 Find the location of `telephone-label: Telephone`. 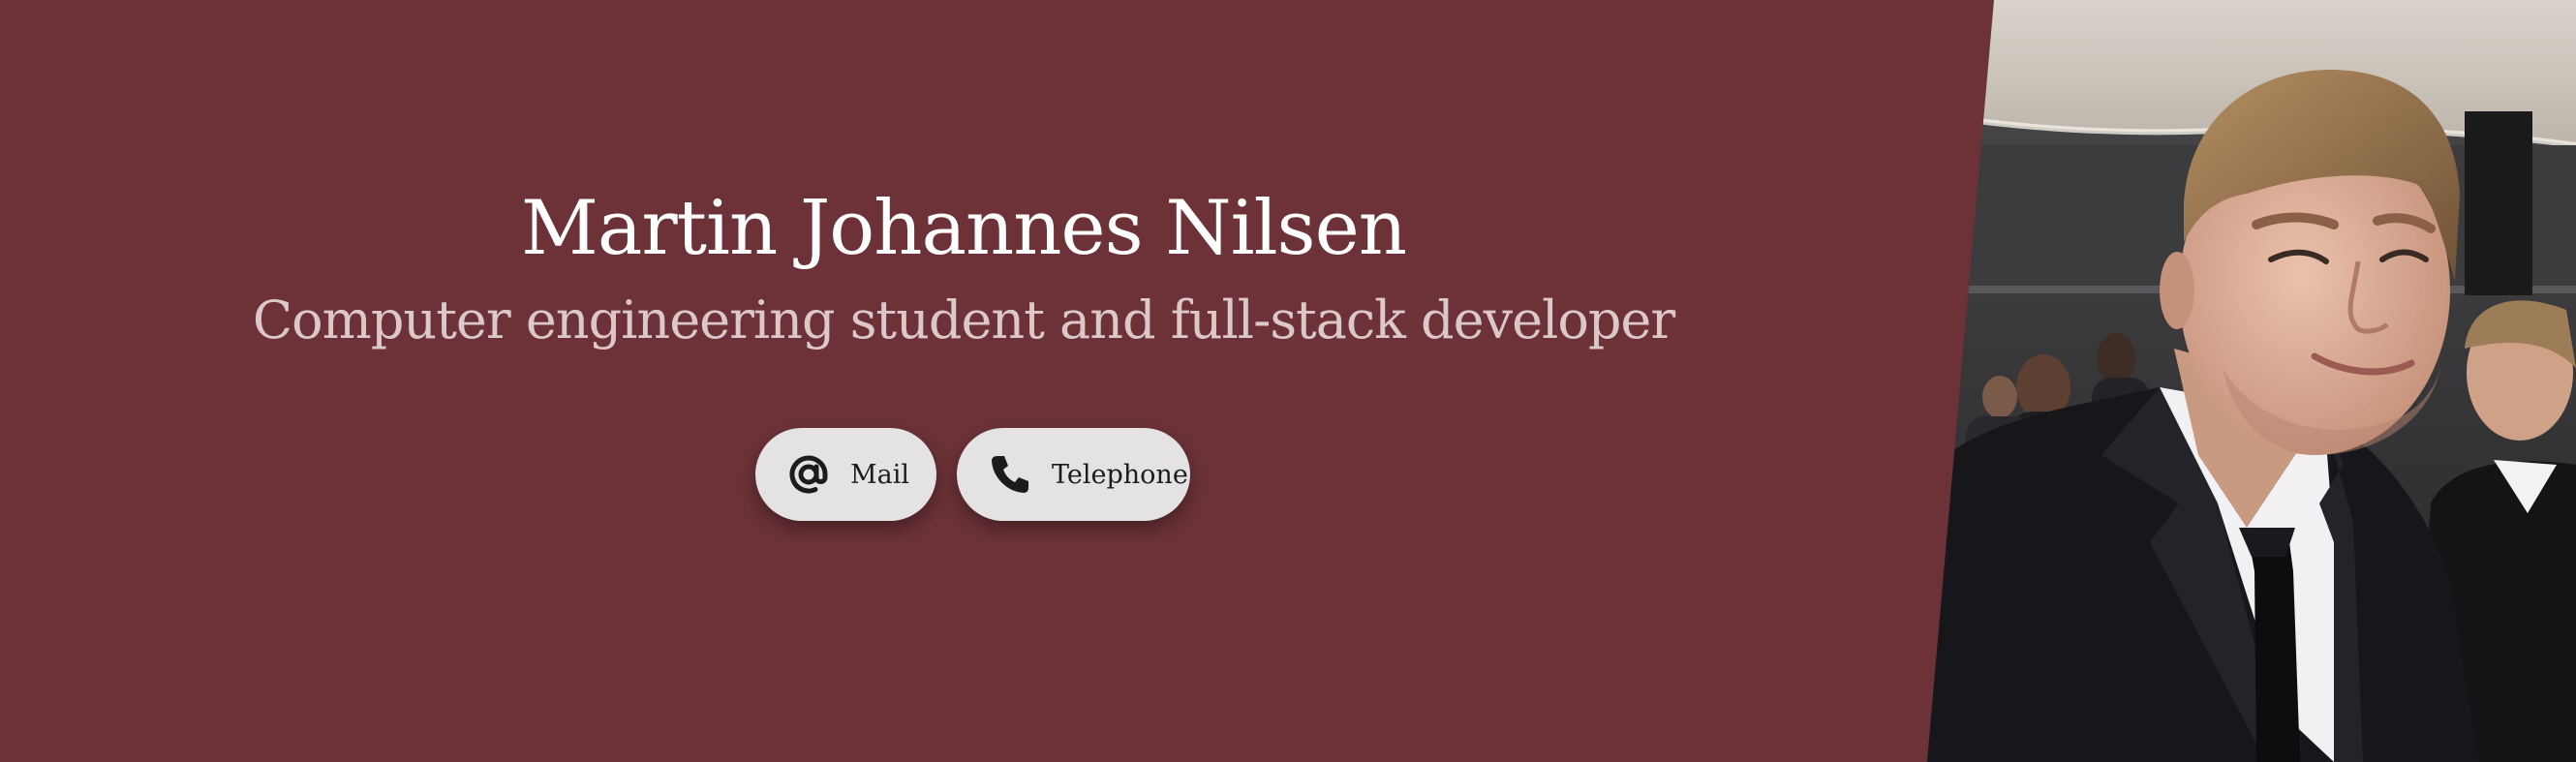

telephone-label: Telephone is located at coordinates (1120, 475).